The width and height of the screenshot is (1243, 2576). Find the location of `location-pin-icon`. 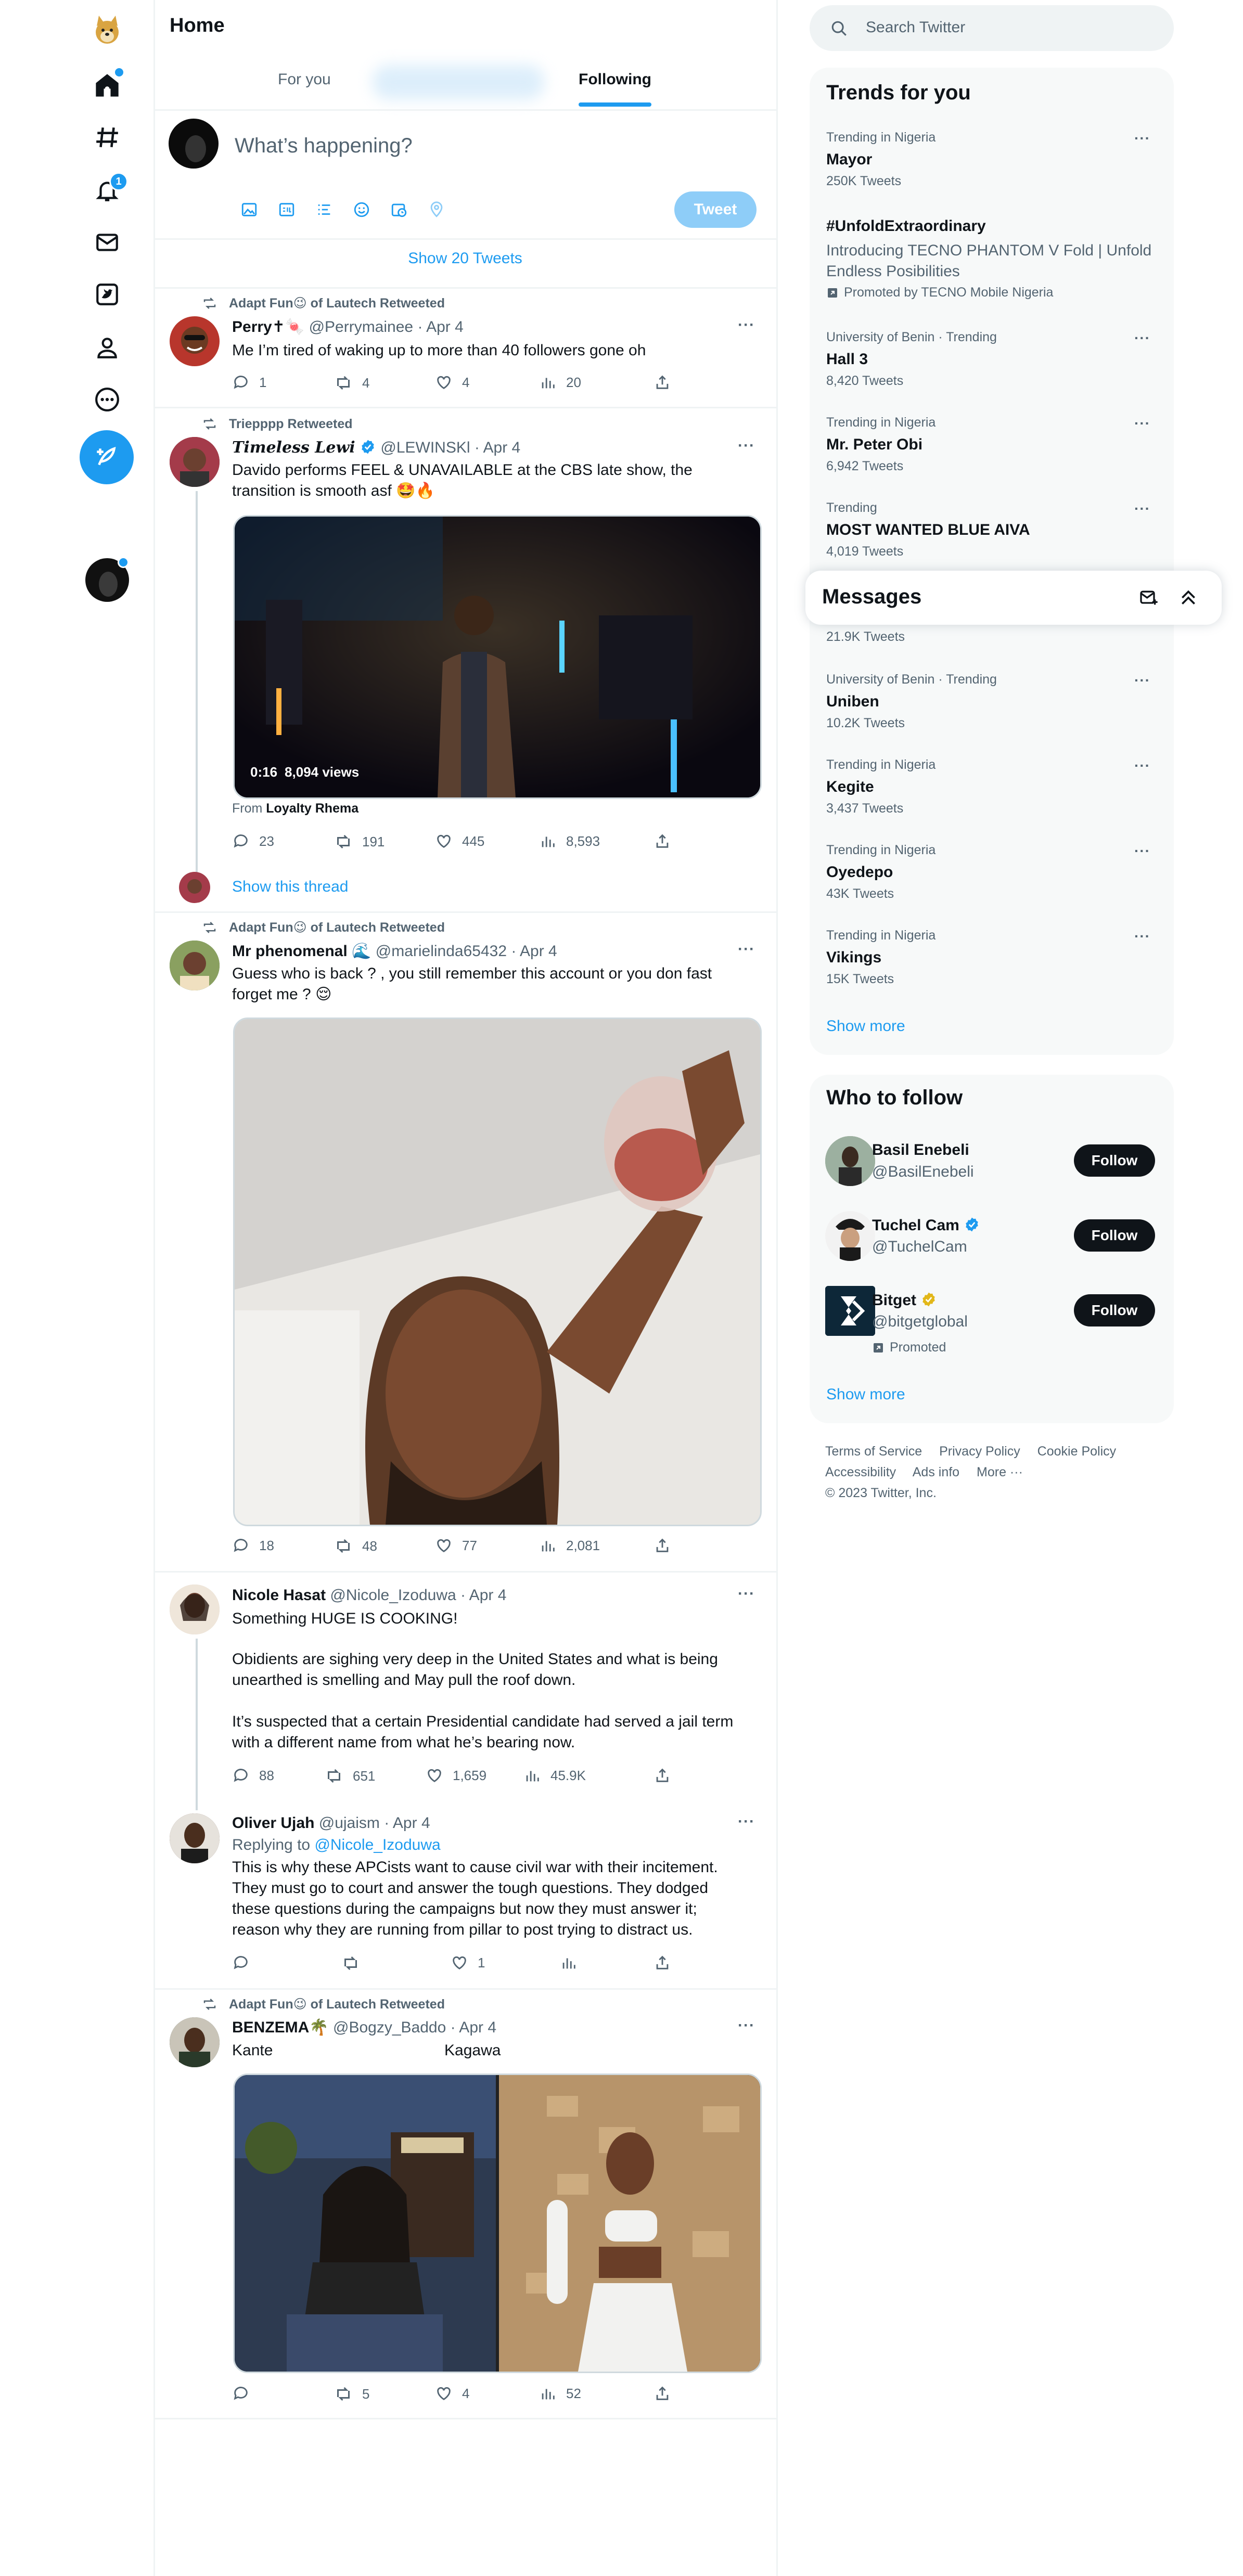

location-pin-icon is located at coordinates (437, 210).